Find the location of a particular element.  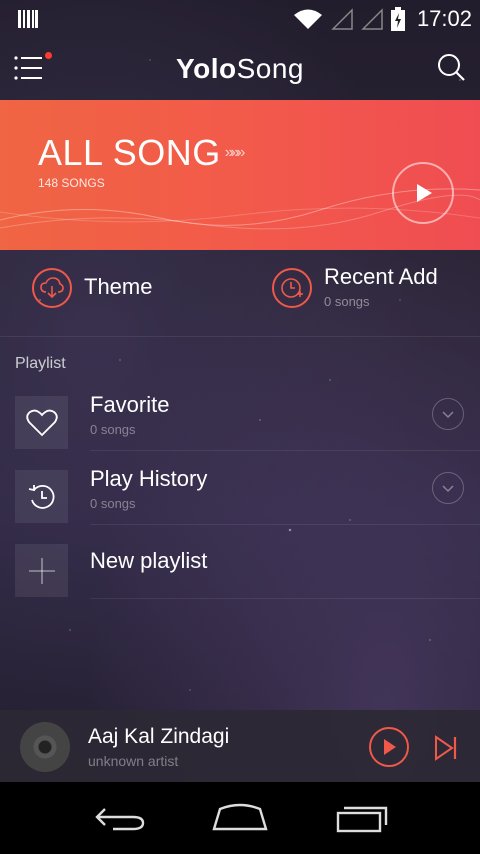

recent-add-count: 0 songs is located at coordinates (347, 301).